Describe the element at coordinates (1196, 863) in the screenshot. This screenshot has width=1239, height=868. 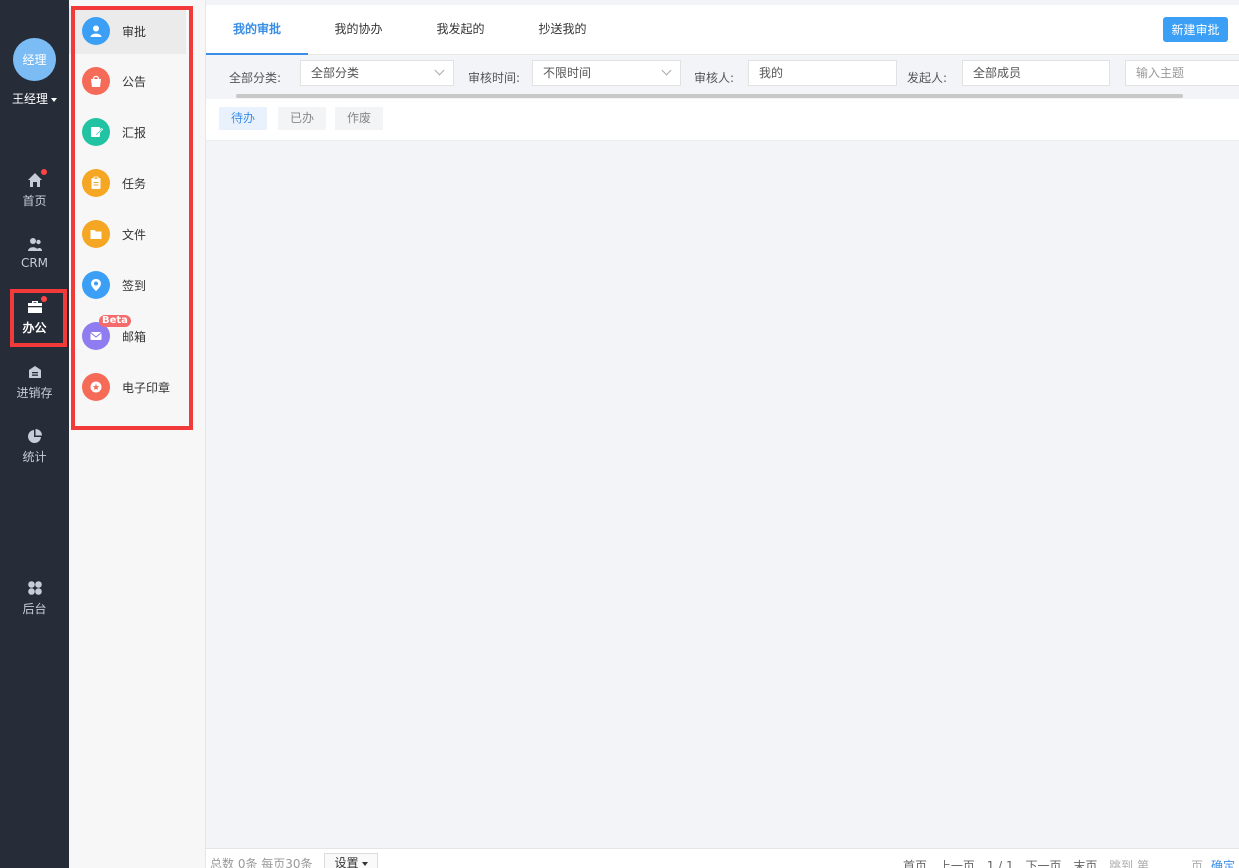
I see `page-unit: 页` at that location.